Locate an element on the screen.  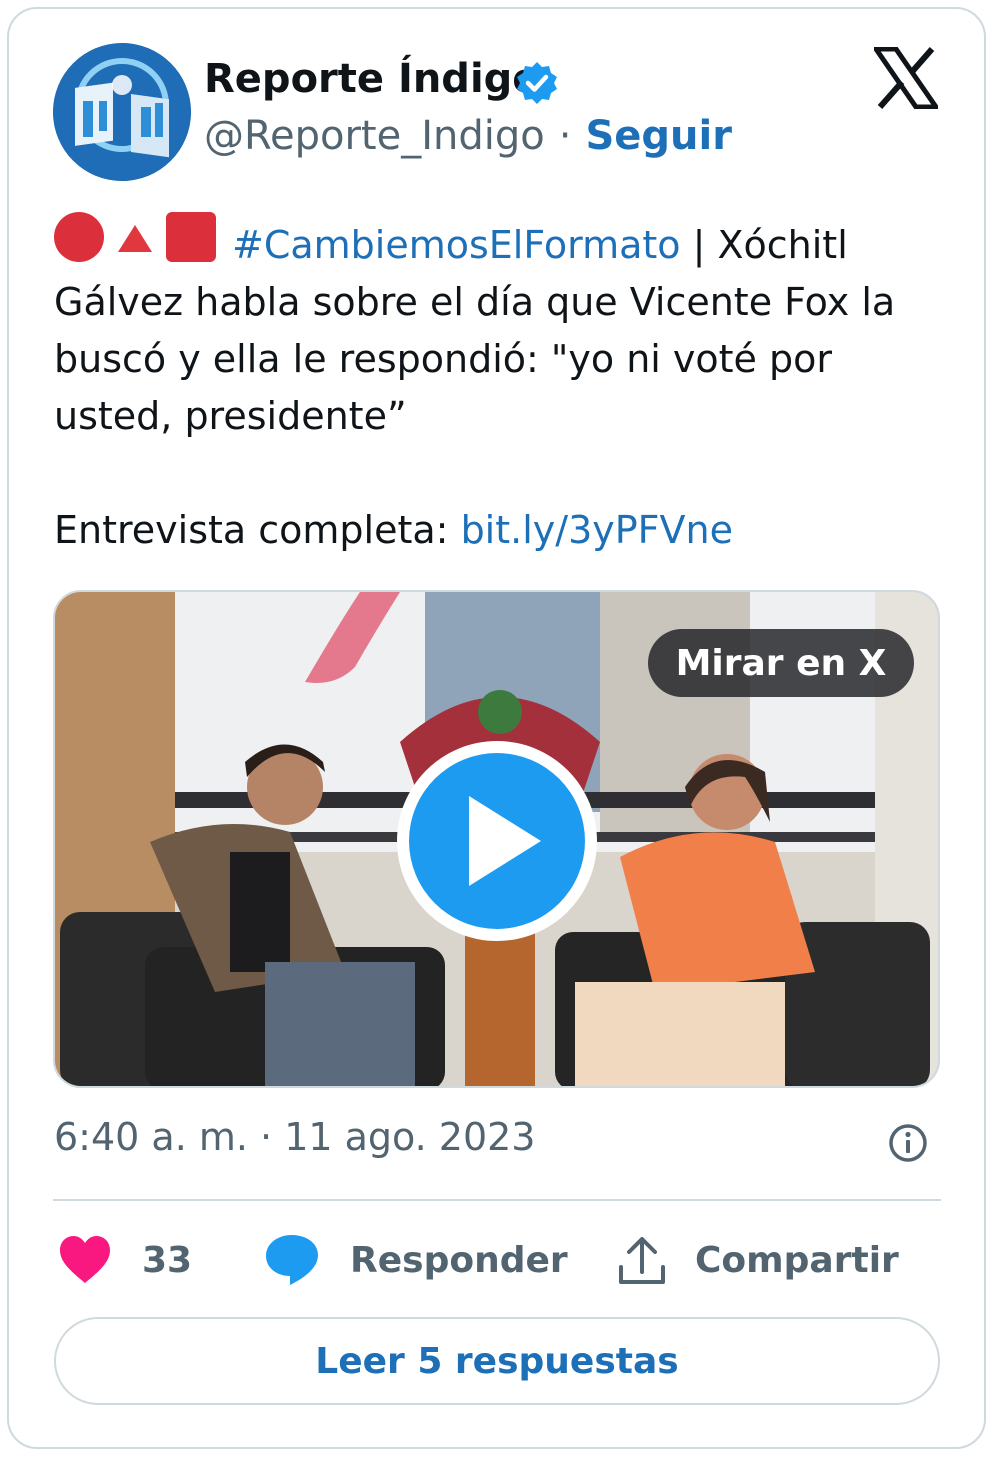
reply-label: Responder is located at coordinates (459, 1260).